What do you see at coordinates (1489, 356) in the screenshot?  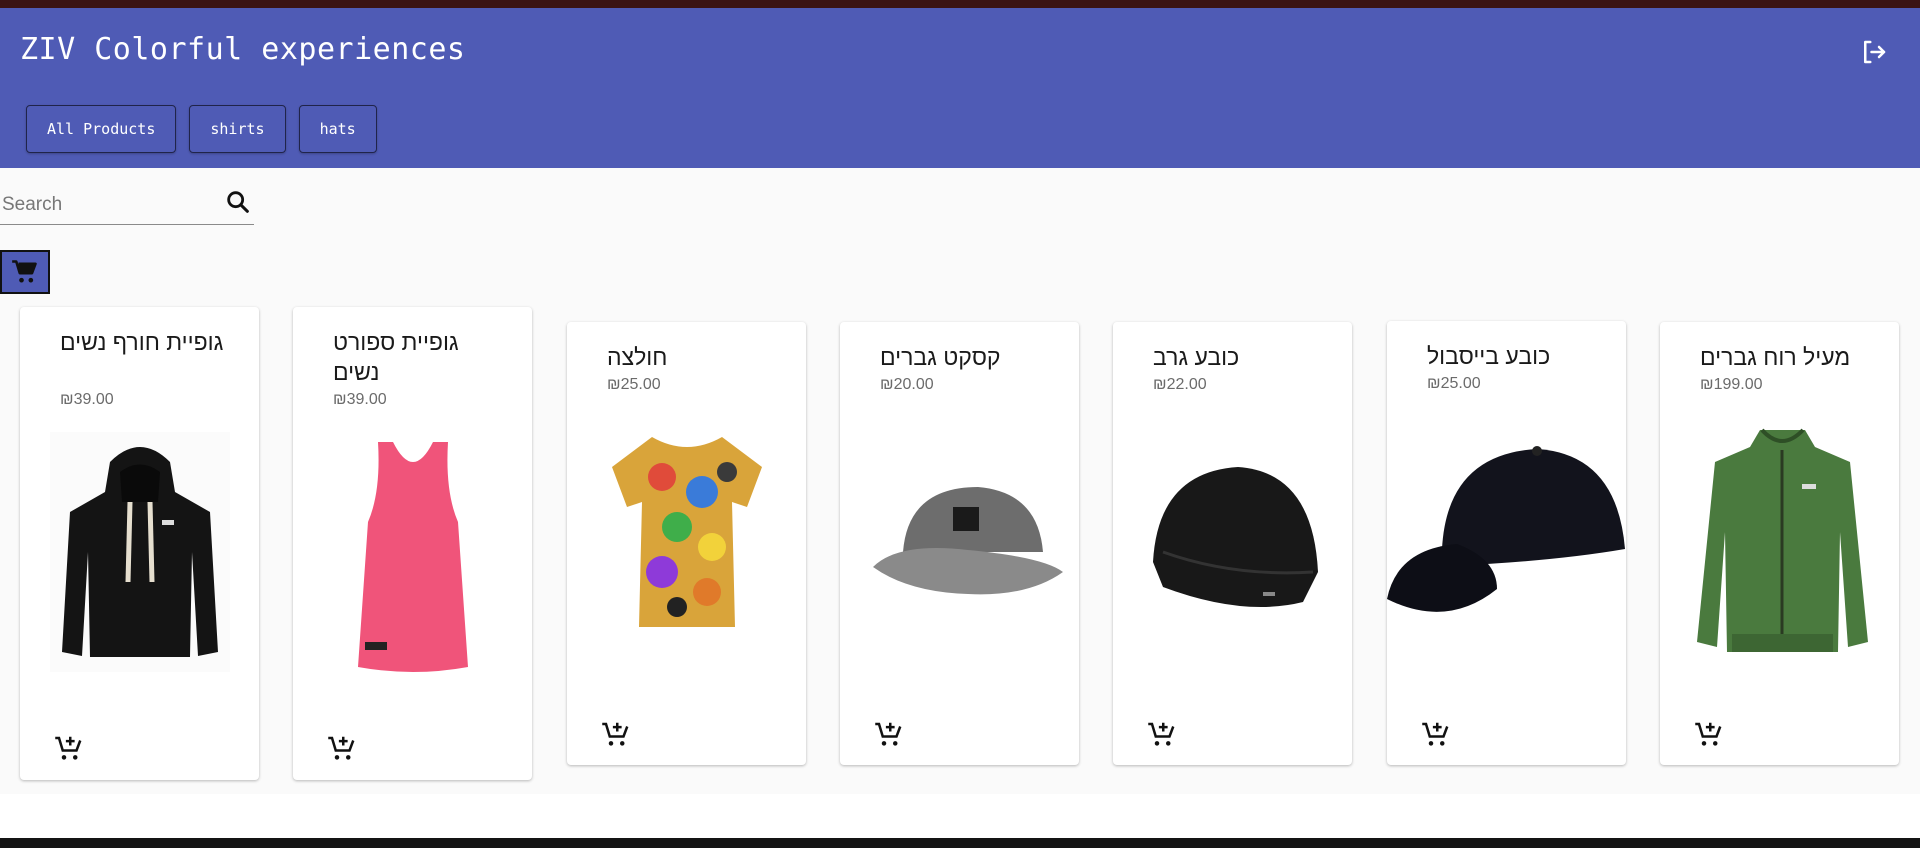 I see `product-name: כובע בייסבול` at bounding box center [1489, 356].